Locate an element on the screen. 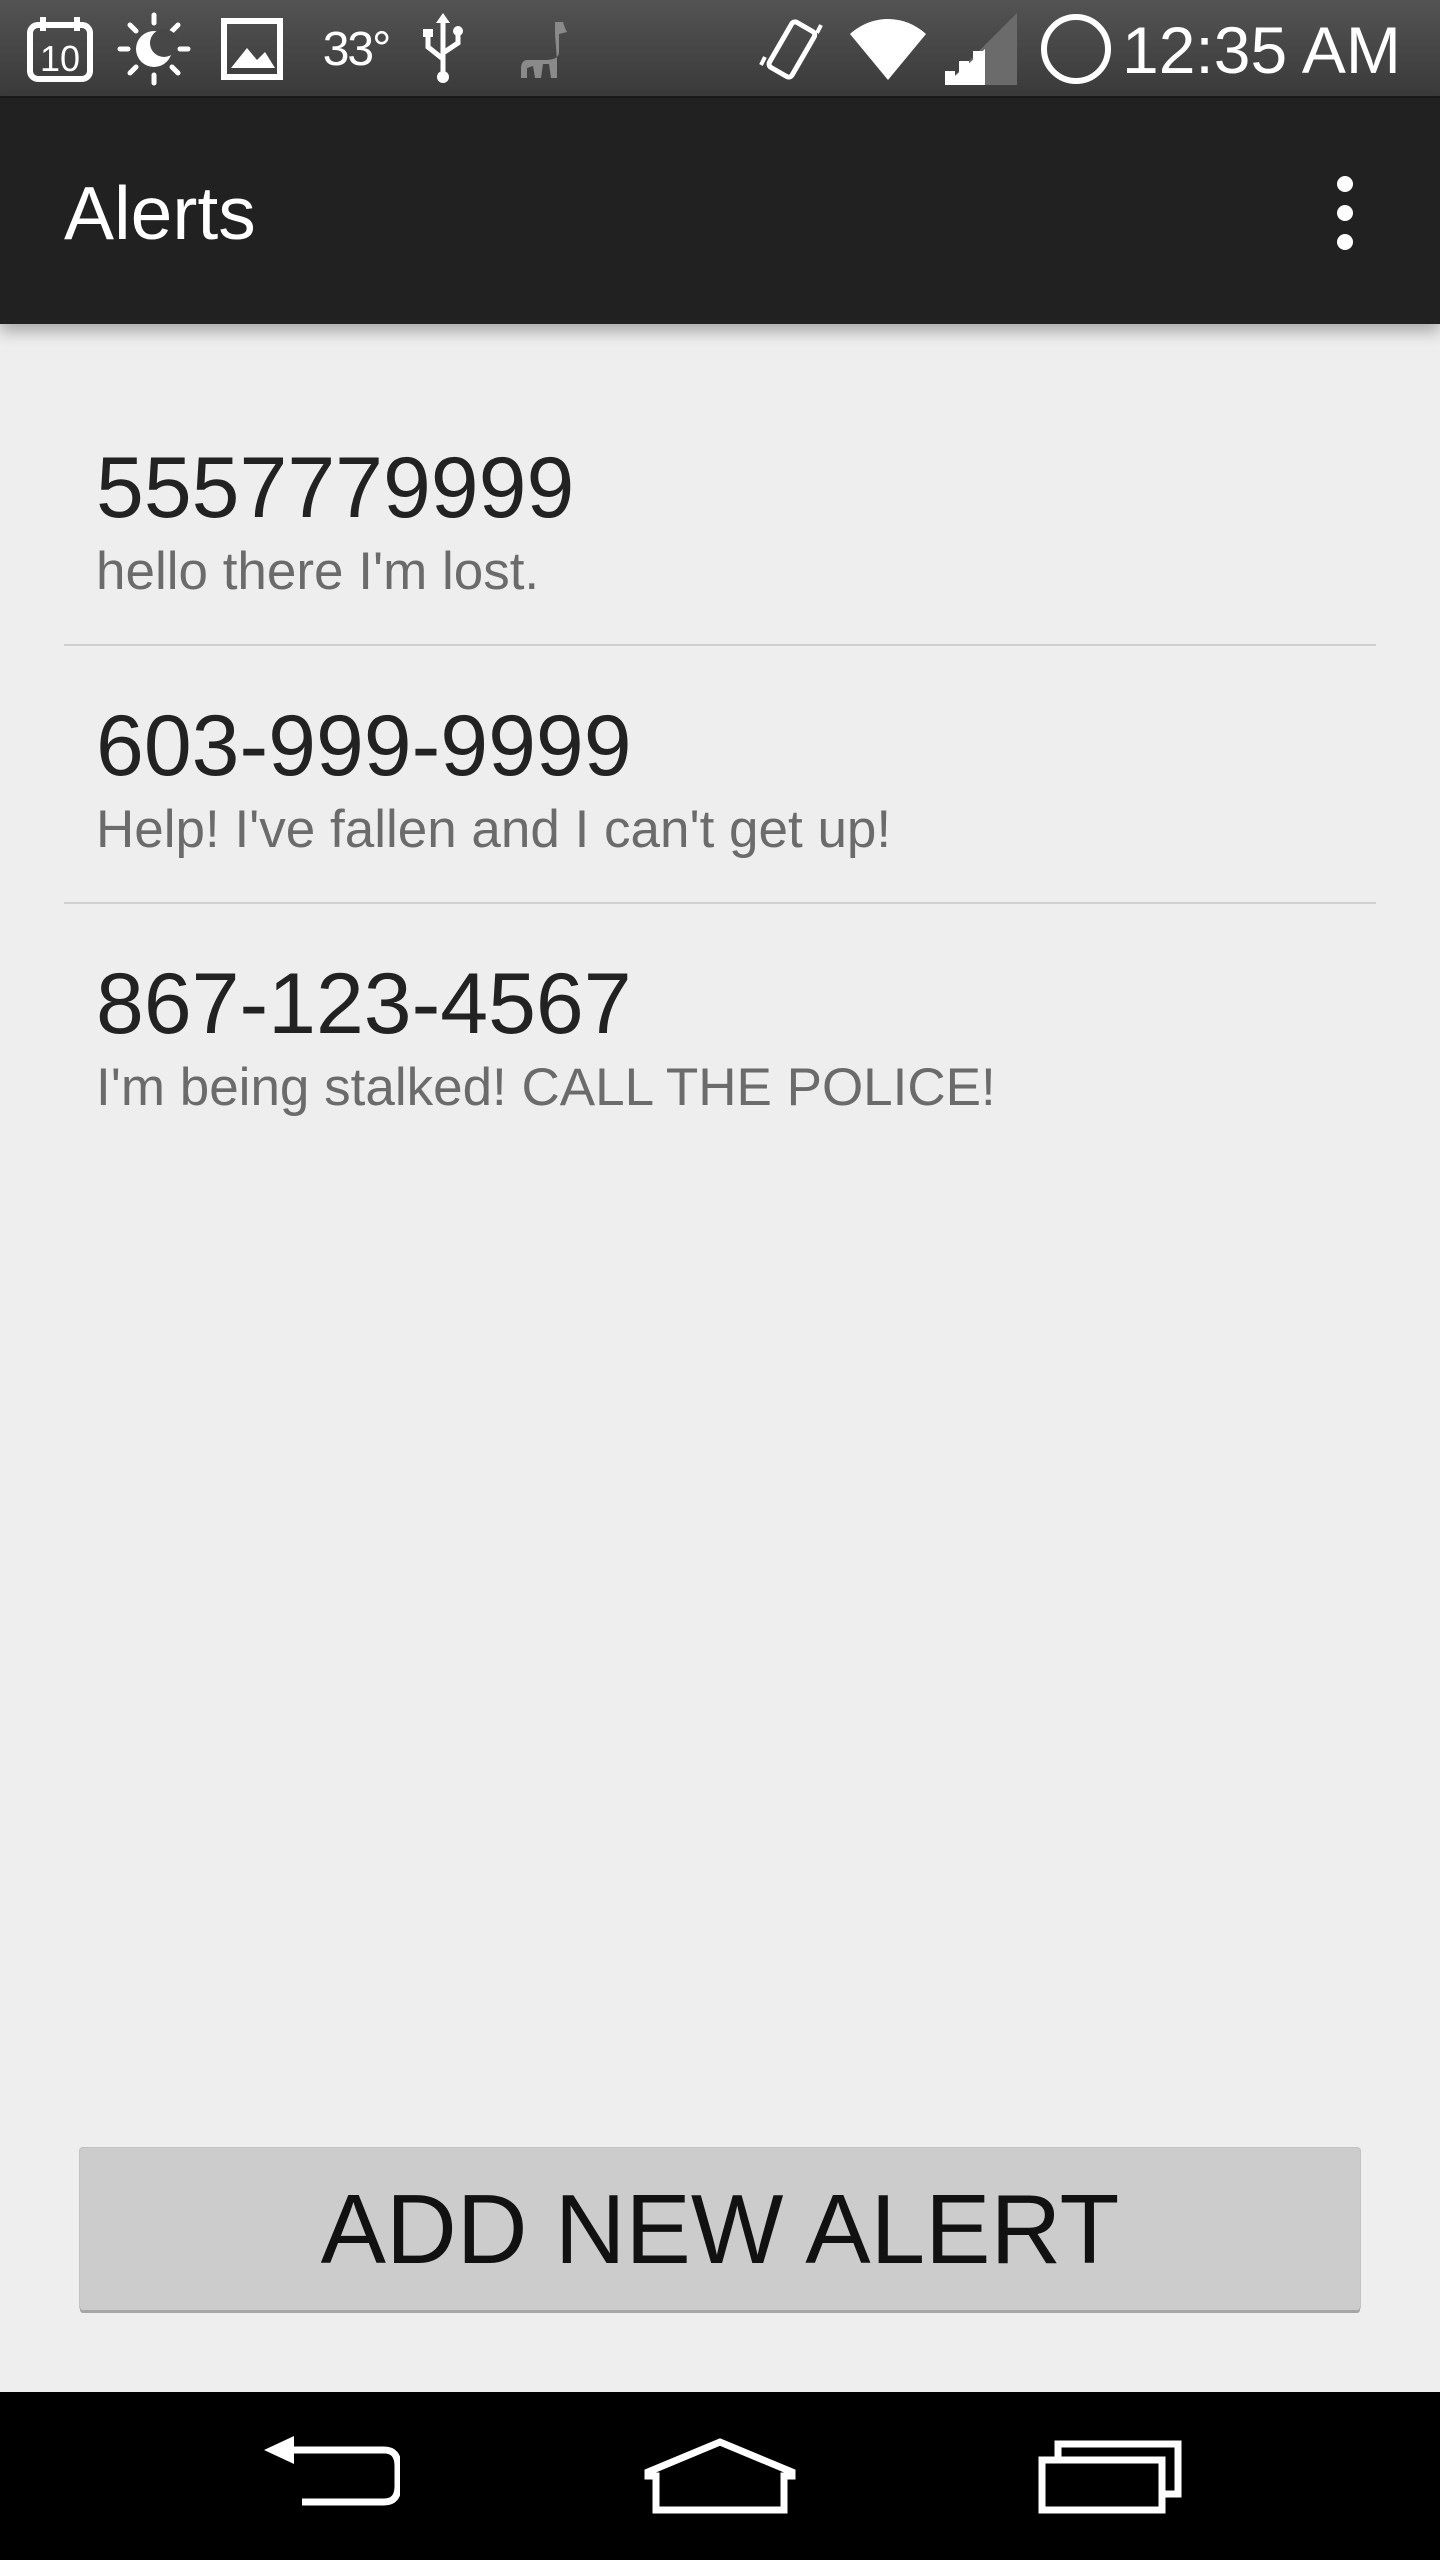  page-title: Alerts is located at coordinates (160, 213).